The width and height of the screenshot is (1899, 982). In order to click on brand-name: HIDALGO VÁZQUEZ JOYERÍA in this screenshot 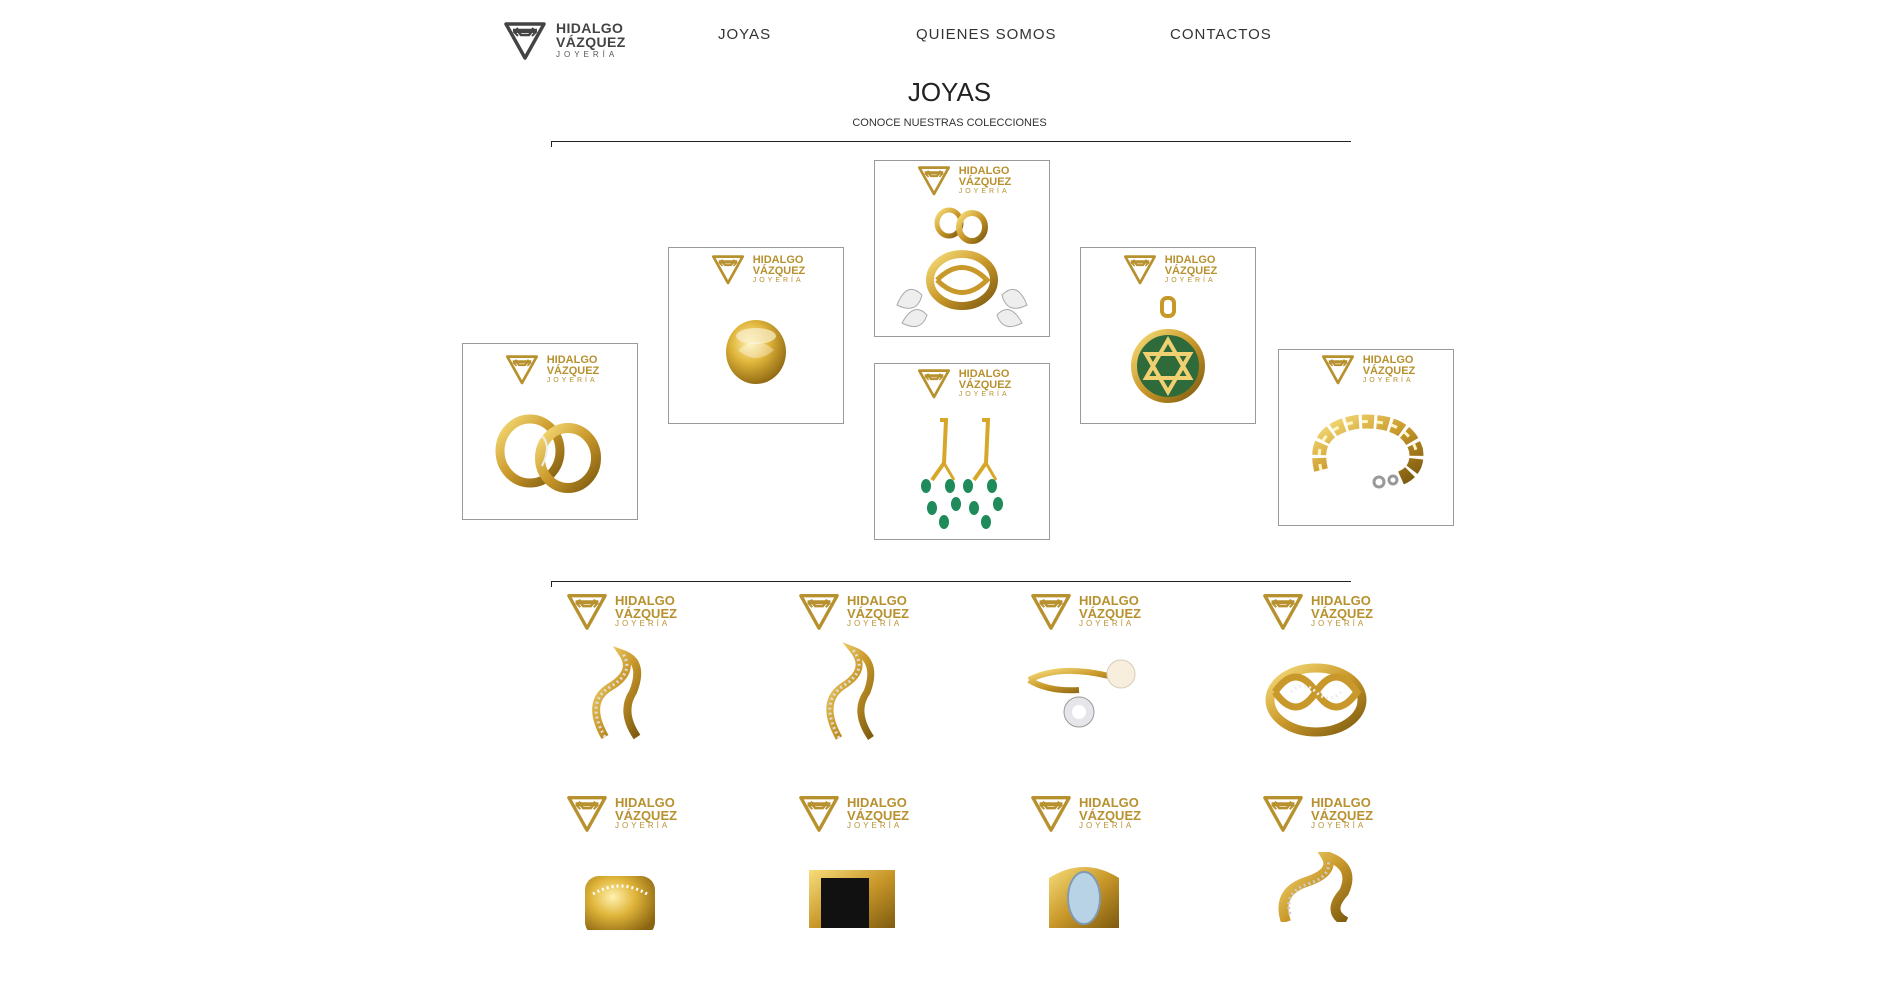, I will do `click(591, 40)`.